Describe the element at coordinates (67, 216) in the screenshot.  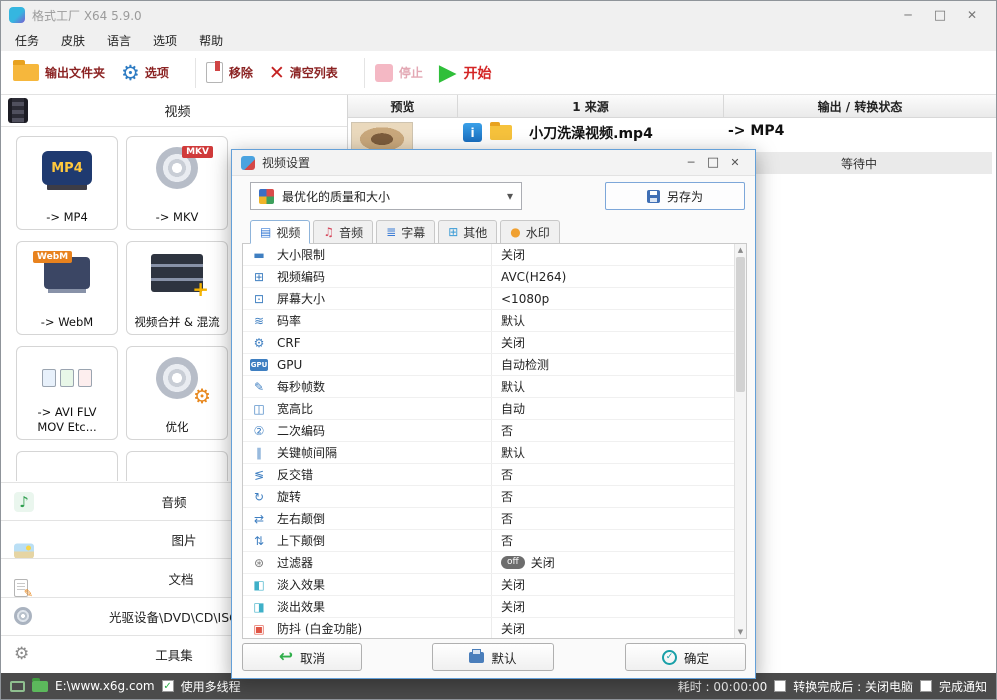
I see `tile-label: -> MP4` at that location.